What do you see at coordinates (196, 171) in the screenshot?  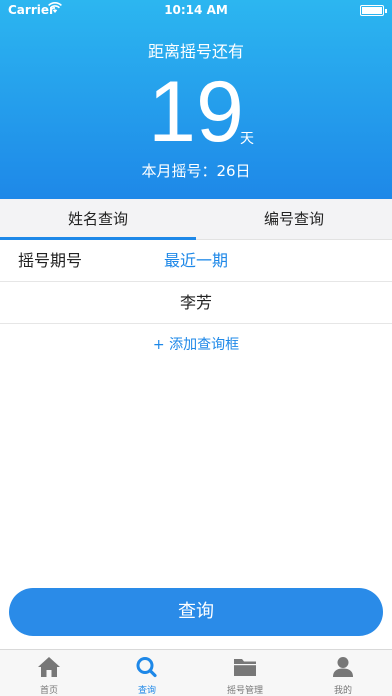 I see `monthly-lottery-date: 本月摇号：26日` at bounding box center [196, 171].